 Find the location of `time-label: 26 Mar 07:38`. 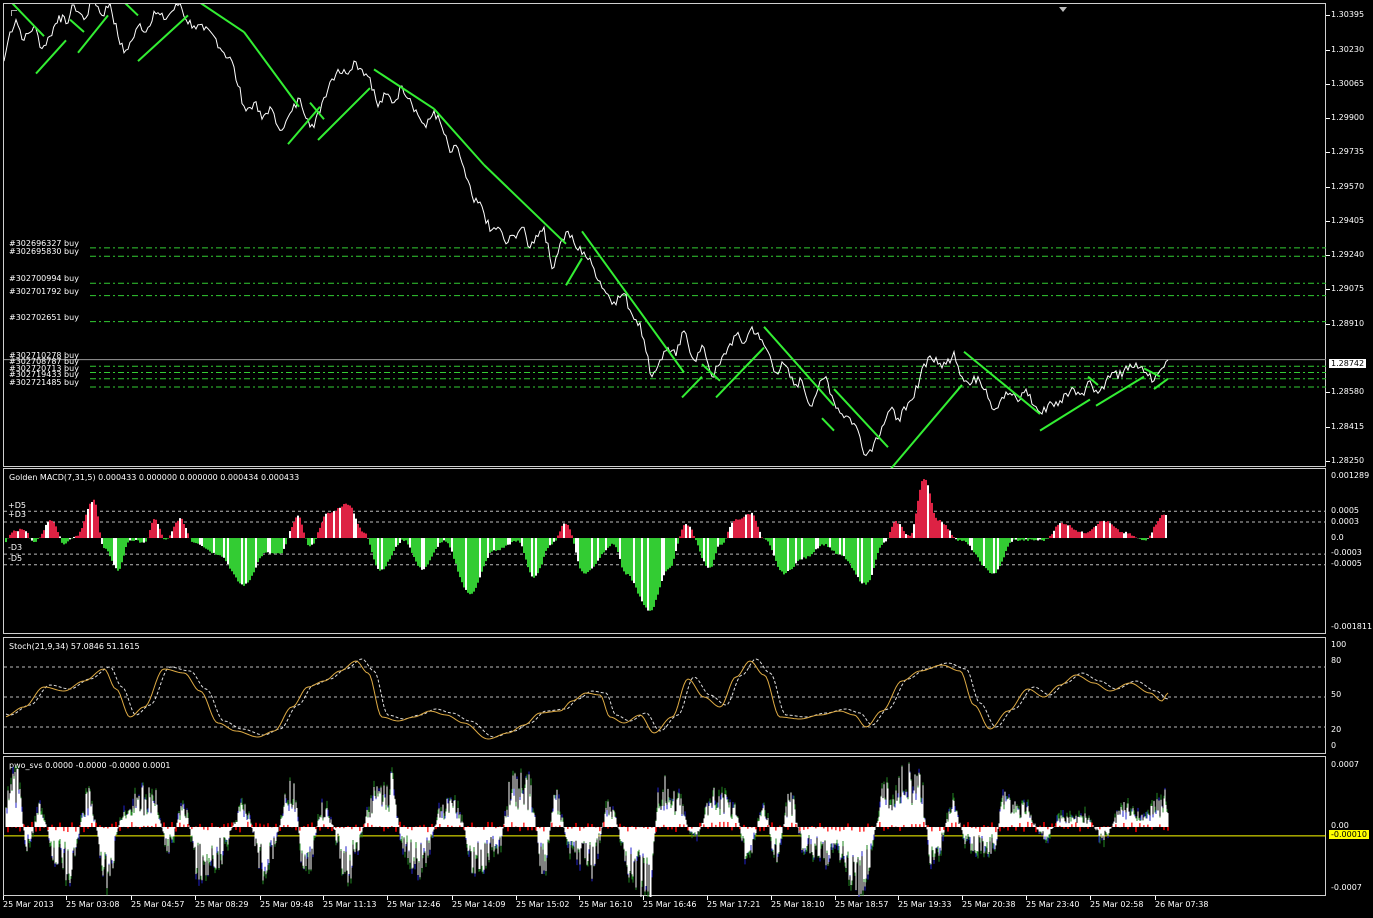

time-label: 26 Mar 07:38 is located at coordinates (1182, 904).